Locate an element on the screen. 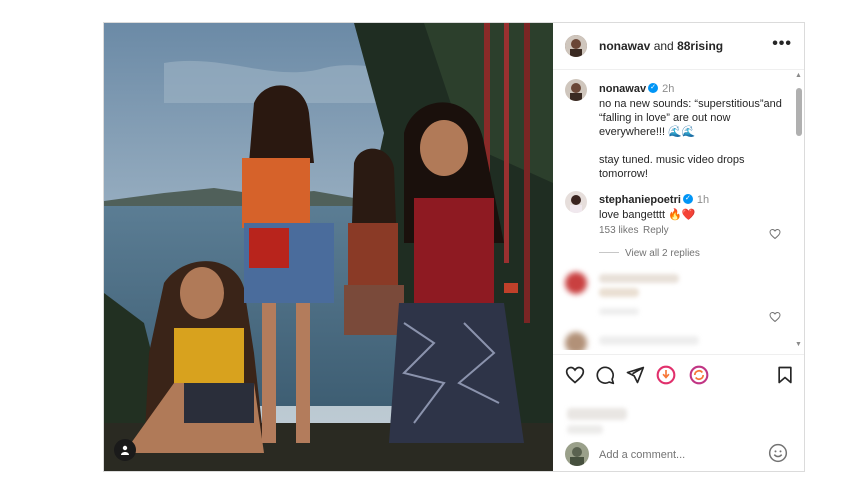 This screenshot has height=489, width=860. reply-button: Reply is located at coordinates (656, 230).